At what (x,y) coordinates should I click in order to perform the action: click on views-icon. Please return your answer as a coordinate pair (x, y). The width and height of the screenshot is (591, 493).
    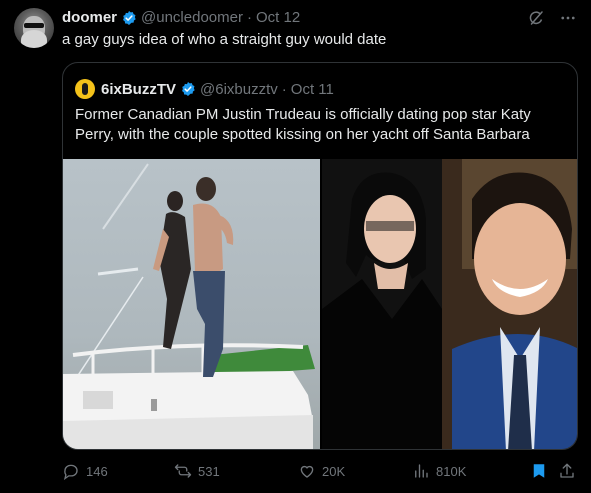
    Looking at the image, I should click on (421, 471).